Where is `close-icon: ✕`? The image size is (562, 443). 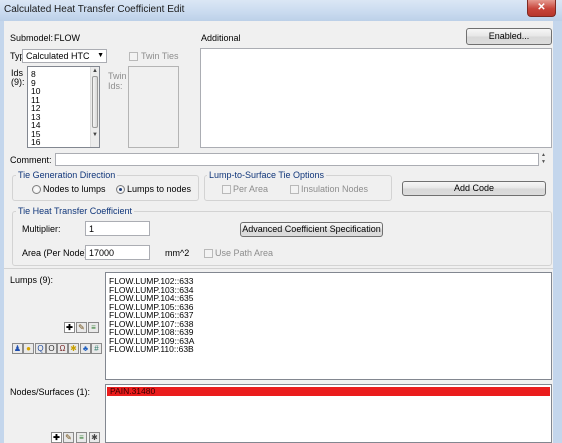 close-icon: ✕ is located at coordinates (541, 7).